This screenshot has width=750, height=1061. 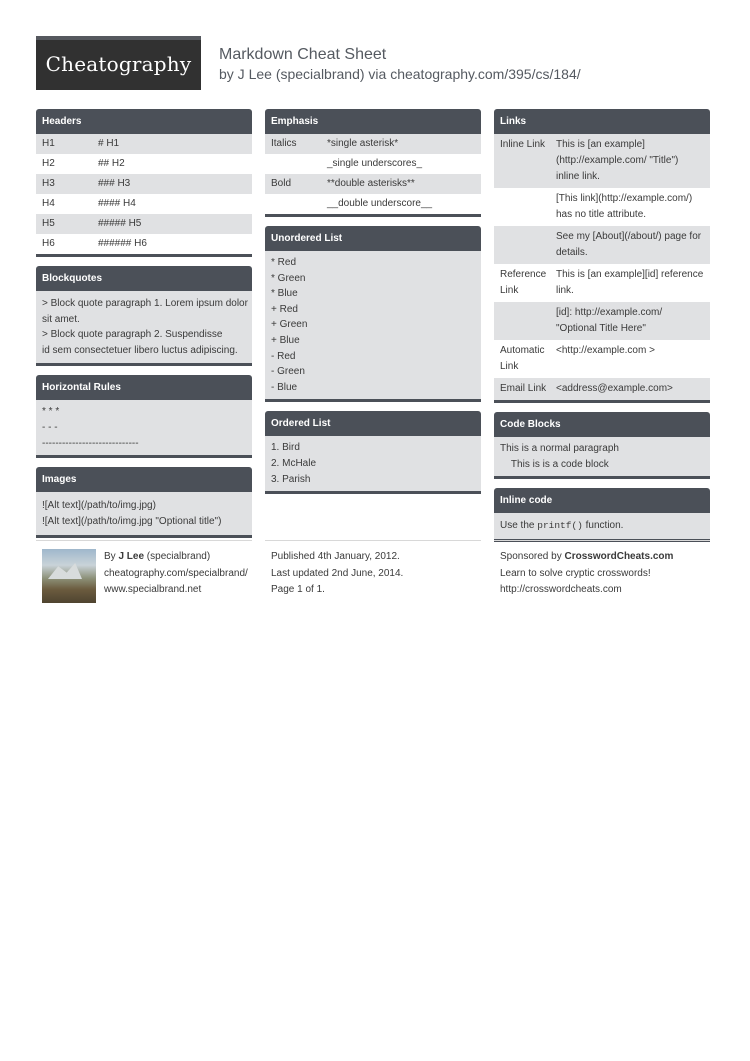 I want to click on text-line: + Green, so click(x=289, y=325).